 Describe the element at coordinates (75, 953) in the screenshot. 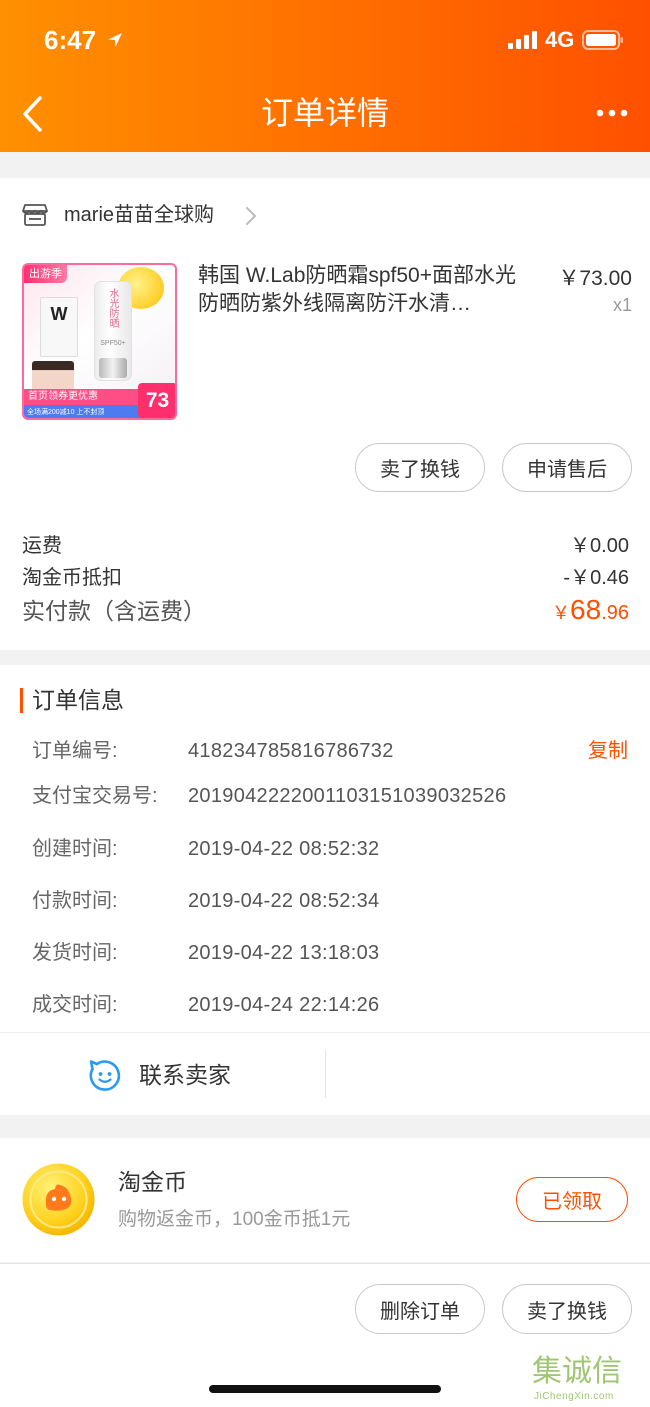

I see `shipped-time-label: 发货时间:` at that location.